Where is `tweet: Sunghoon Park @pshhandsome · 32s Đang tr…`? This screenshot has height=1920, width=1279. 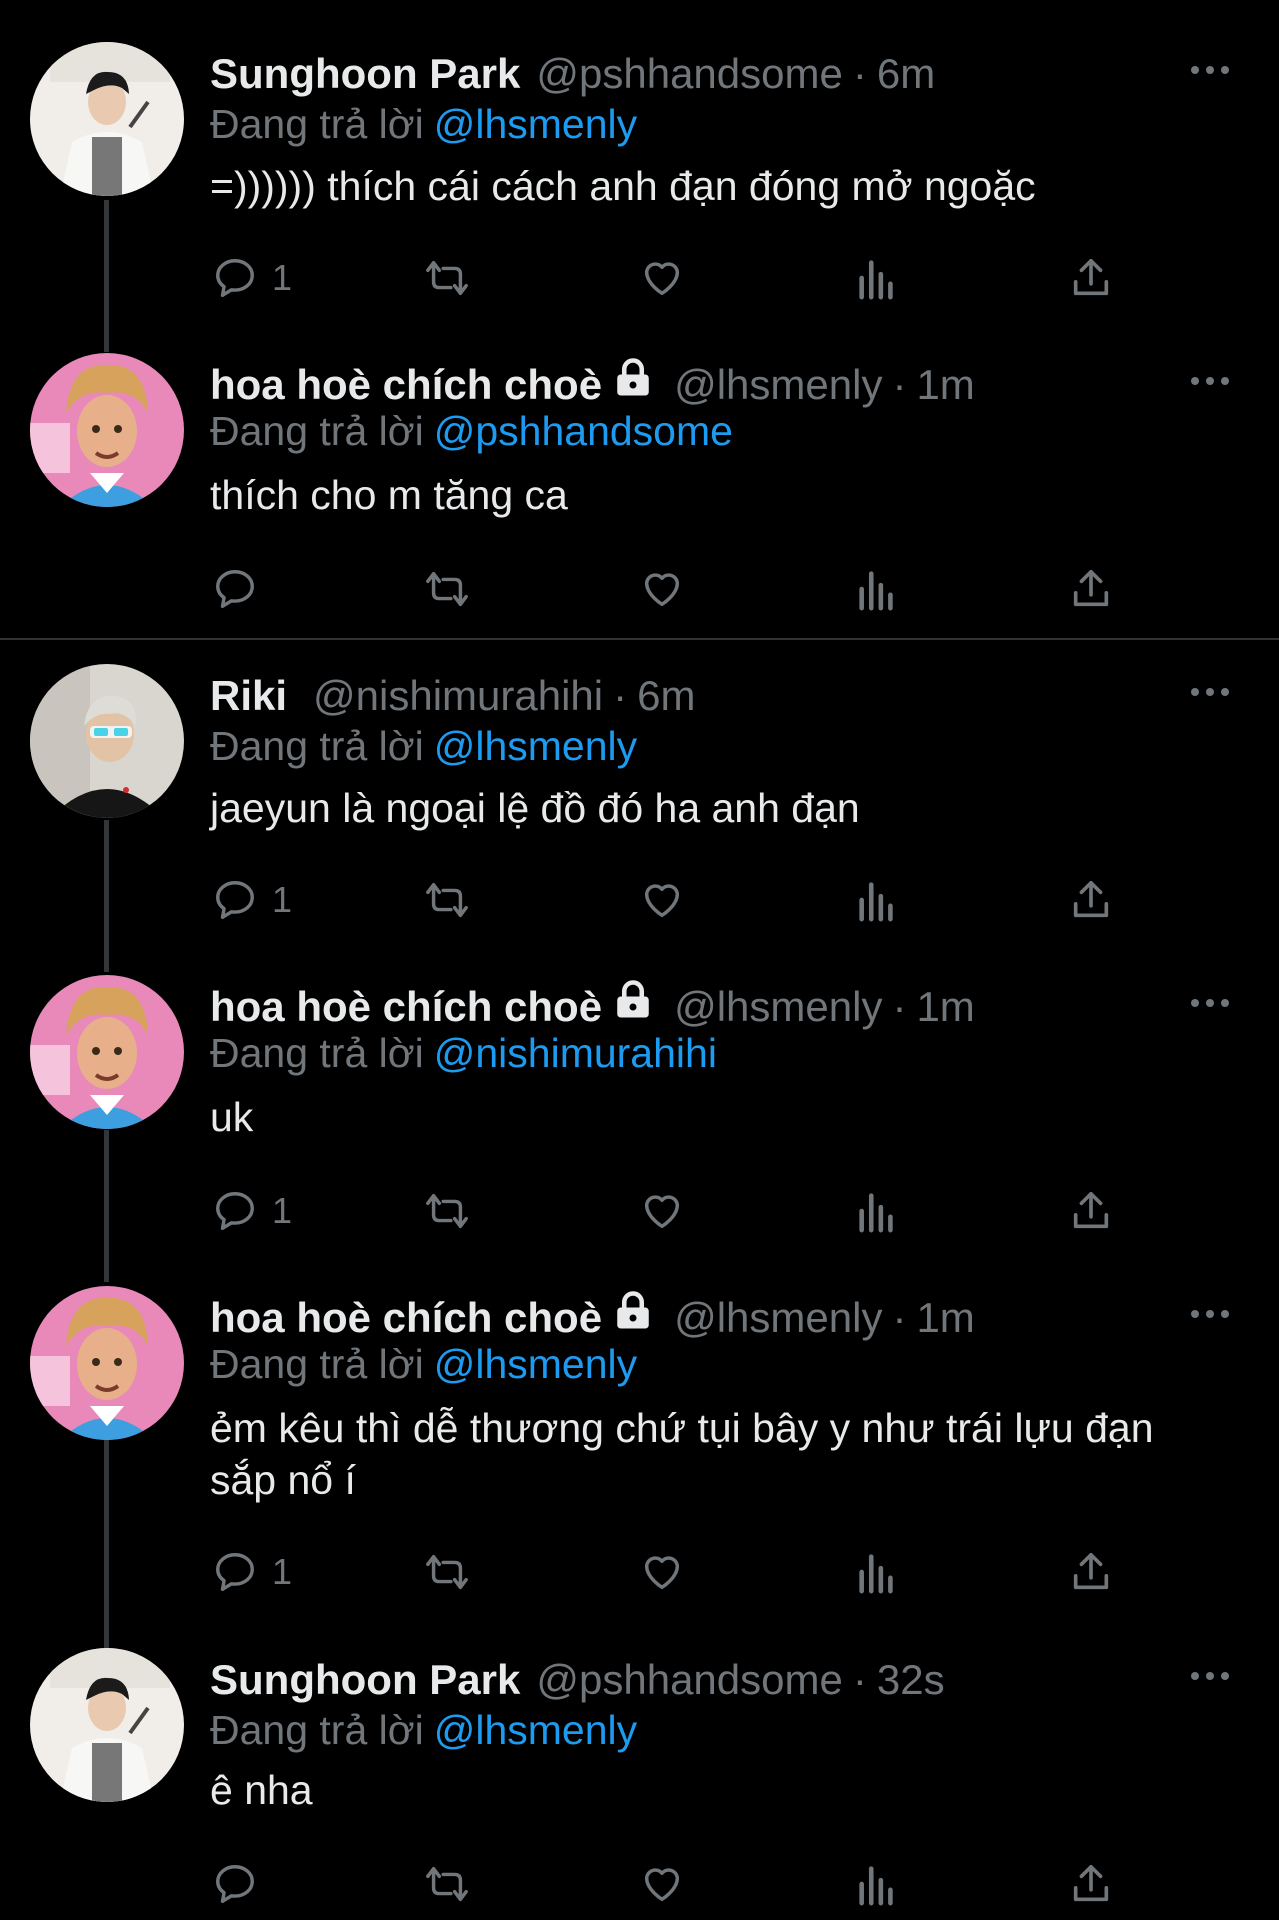 tweet: Sunghoon Park @pshhandsome · 32s Đang tr… is located at coordinates (639, 1784).